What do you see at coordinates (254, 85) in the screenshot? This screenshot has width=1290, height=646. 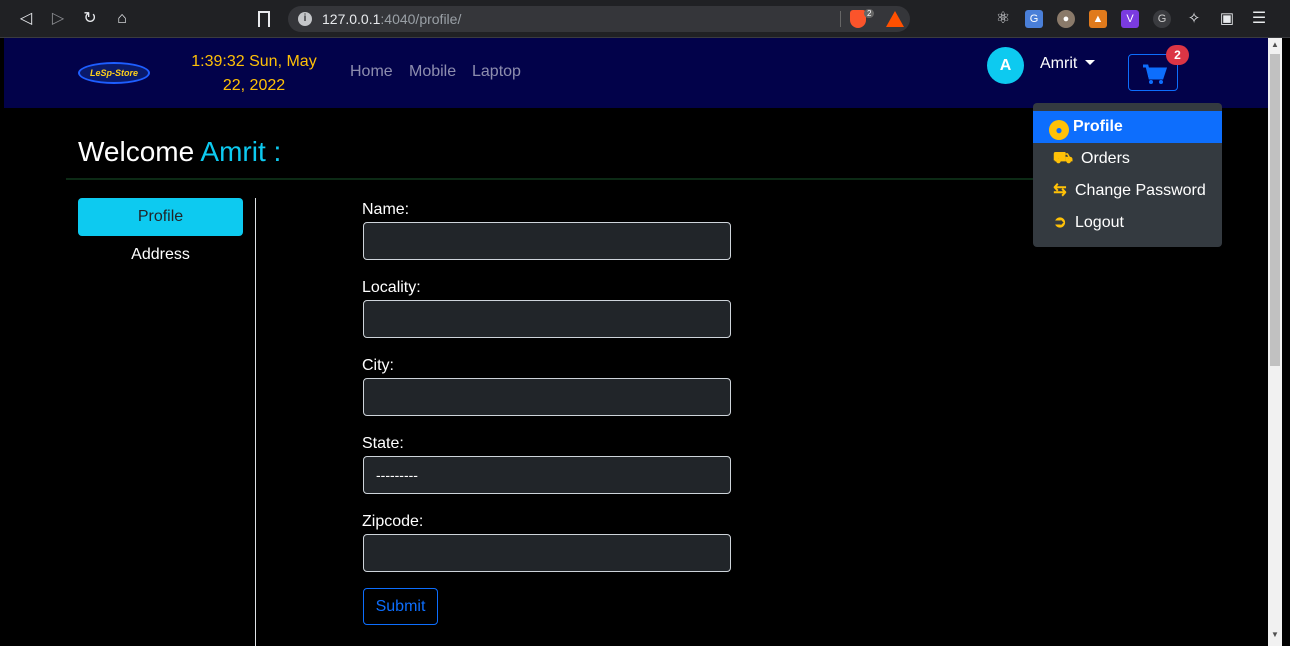 I see `clock-line-2: 22, 2022` at bounding box center [254, 85].